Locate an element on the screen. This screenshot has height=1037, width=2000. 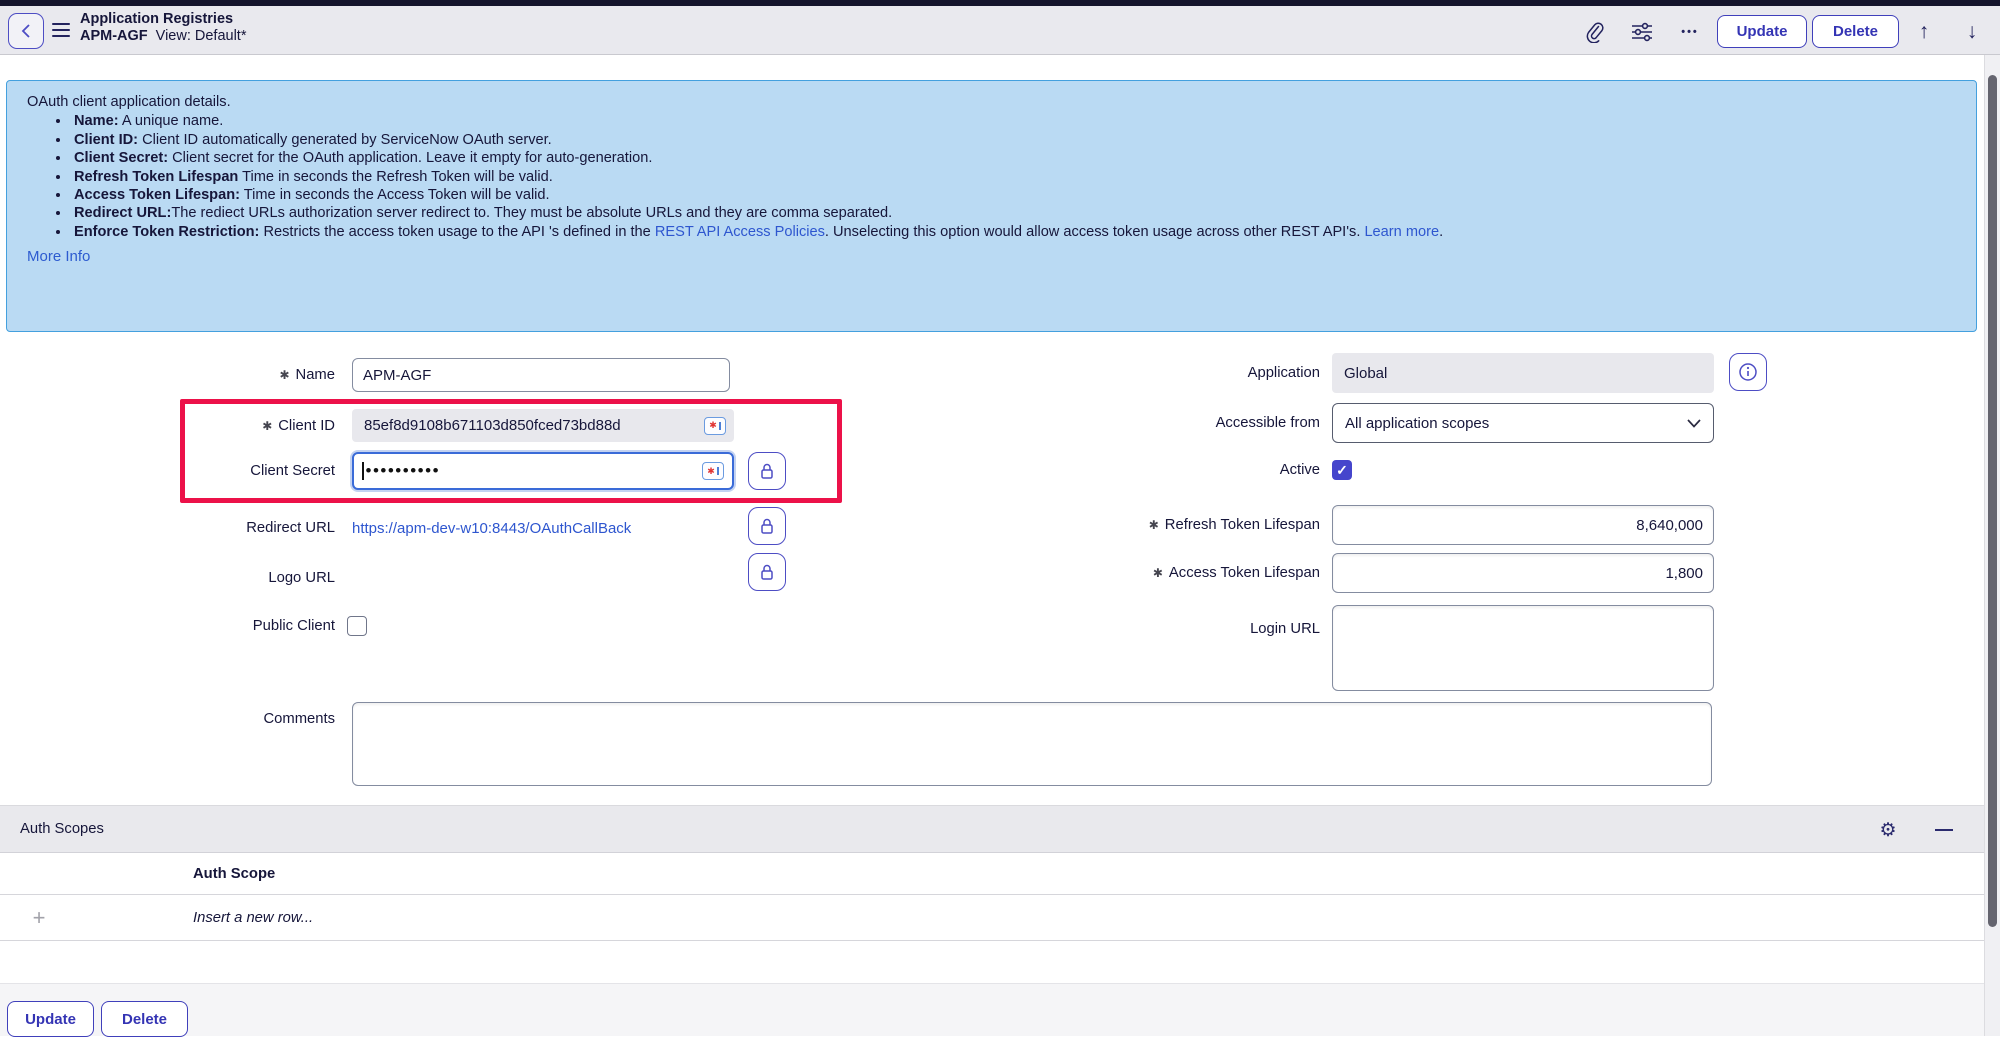
ellipsis-icon: ••• is located at coordinates (1690, 32).